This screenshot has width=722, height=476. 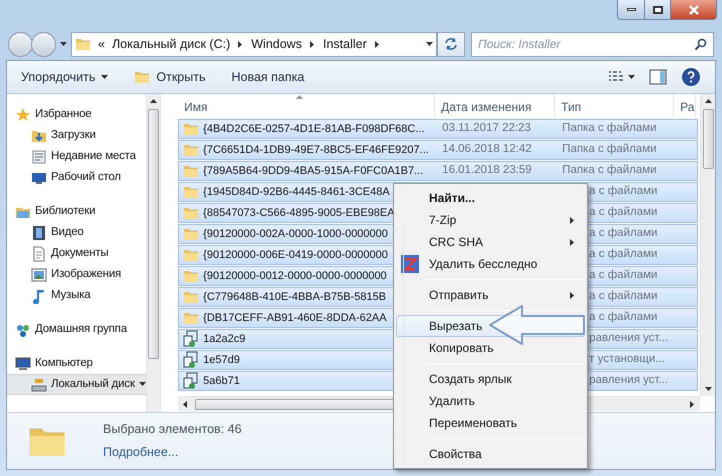 I want to click on file-name: 1e57d9, so click(x=221, y=360).